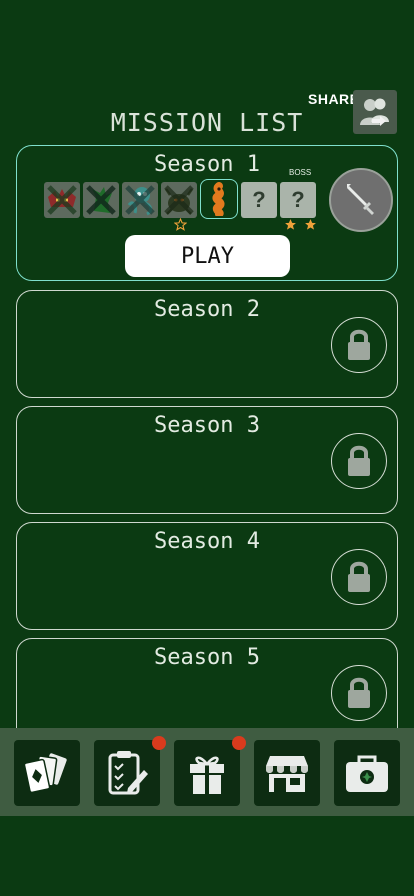 Image resolution: width=414 pixels, height=896 pixels. I want to click on nav-cards-button, so click(47, 773).